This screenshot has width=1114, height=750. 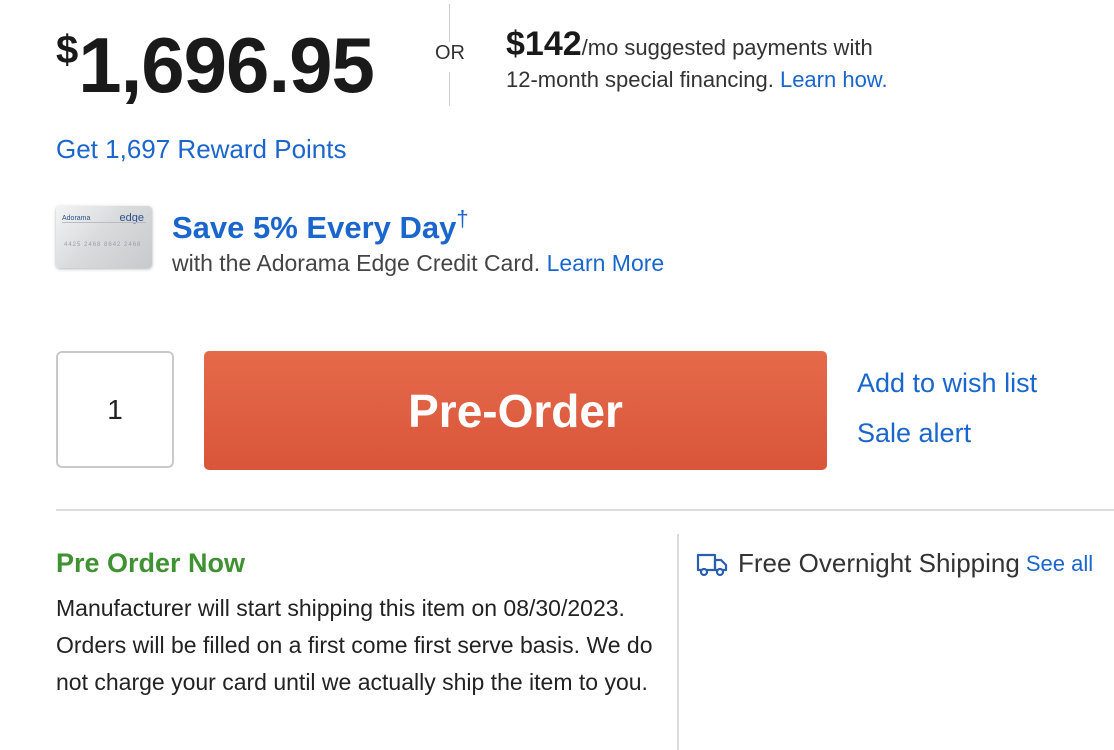 I want to click on add-to-wish-list-link: Add to wish list, so click(x=947, y=383).